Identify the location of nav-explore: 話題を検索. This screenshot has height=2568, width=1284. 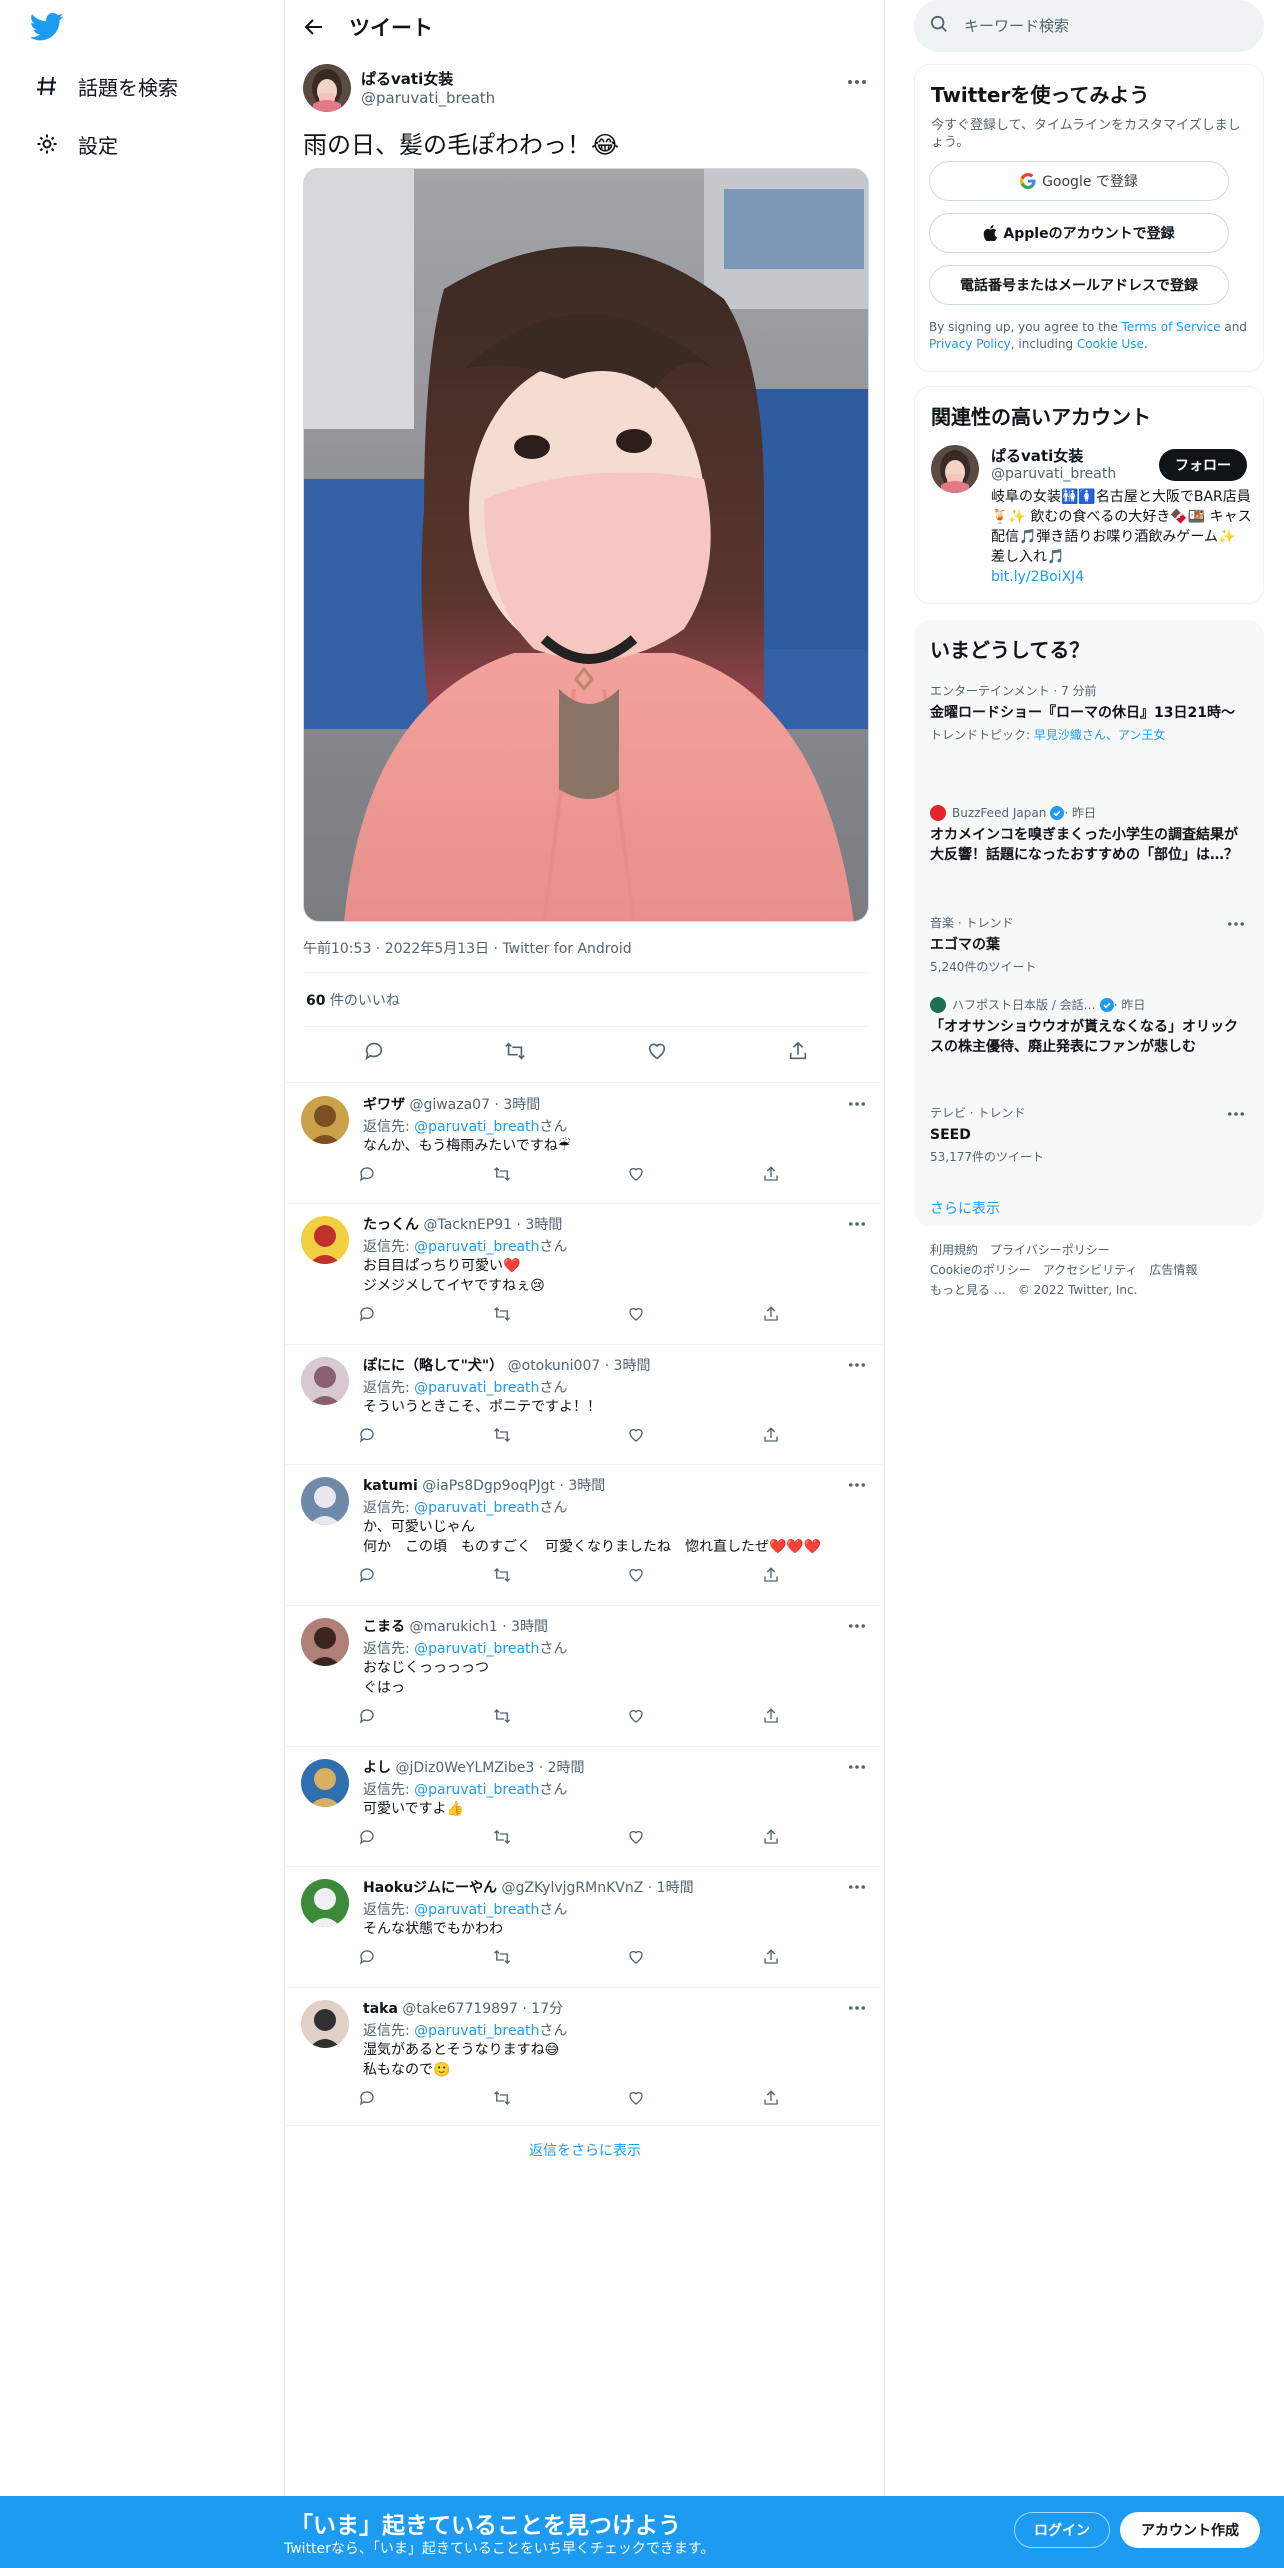
(106, 86).